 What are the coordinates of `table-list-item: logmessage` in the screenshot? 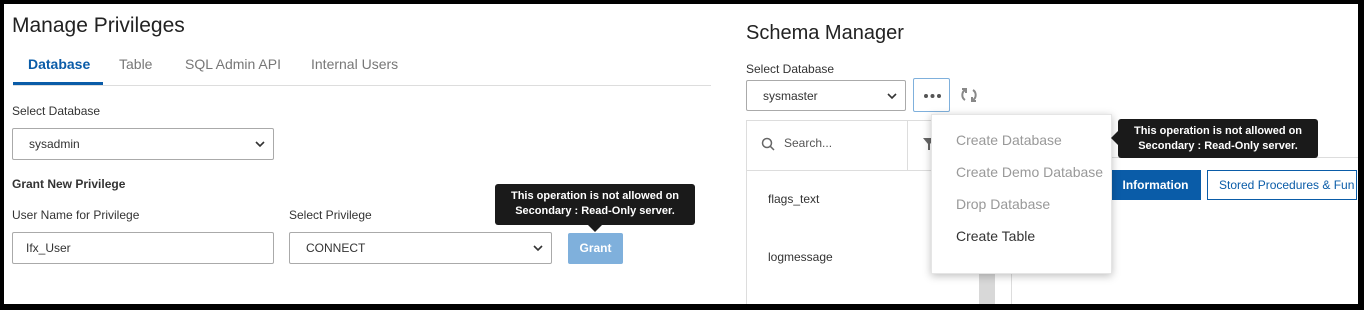 It's located at (800, 257).